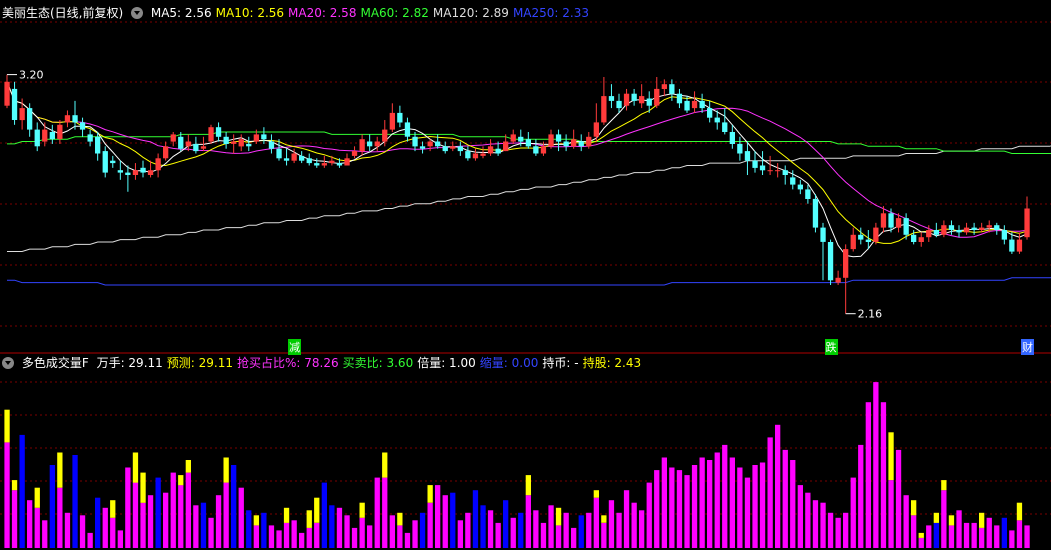 Image resolution: width=1051 pixels, height=550 pixels. Describe the element at coordinates (1027, 347) in the screenshot. I see `signal-marker: 财` at that location.